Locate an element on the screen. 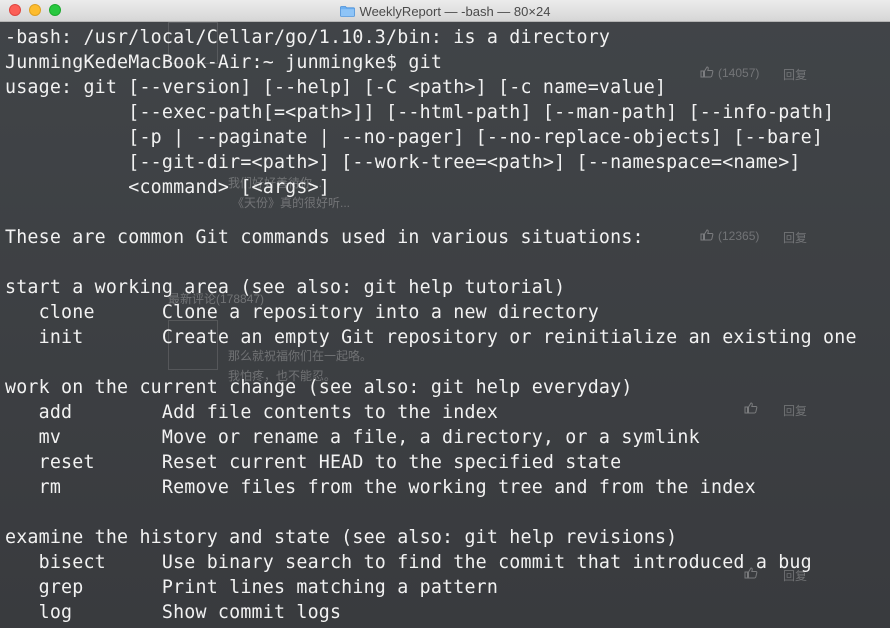 This screenshot has height=628, width=890. window-title-text: WeeklyReport — -bash — 80×24 is located at coordinates (455, 11).